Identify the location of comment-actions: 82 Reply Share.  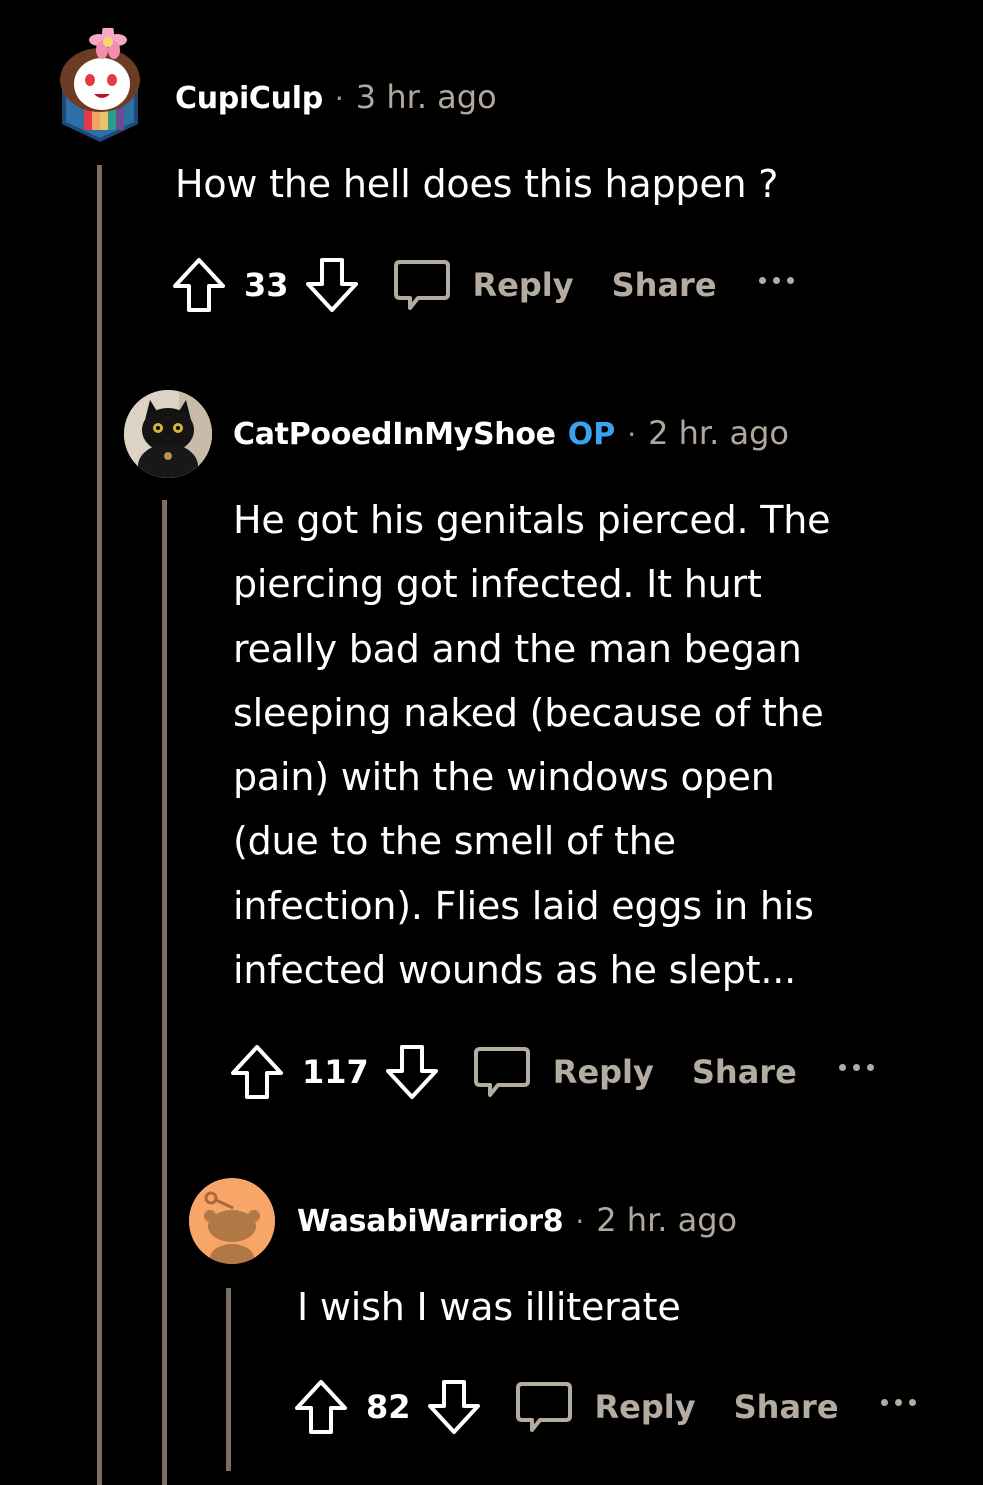
(604, 1407).